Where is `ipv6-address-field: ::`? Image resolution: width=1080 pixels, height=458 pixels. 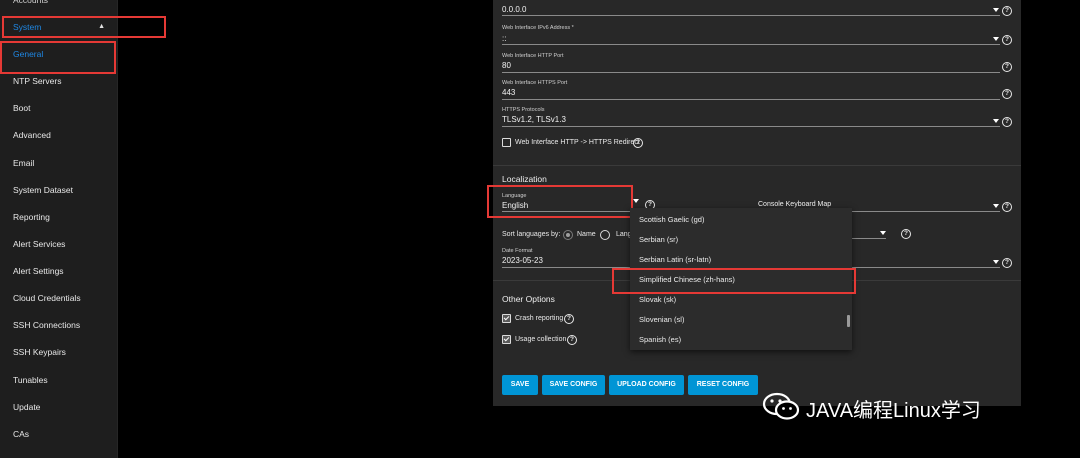 ipv6-address-field: :: is located at coordinates (504, 38).